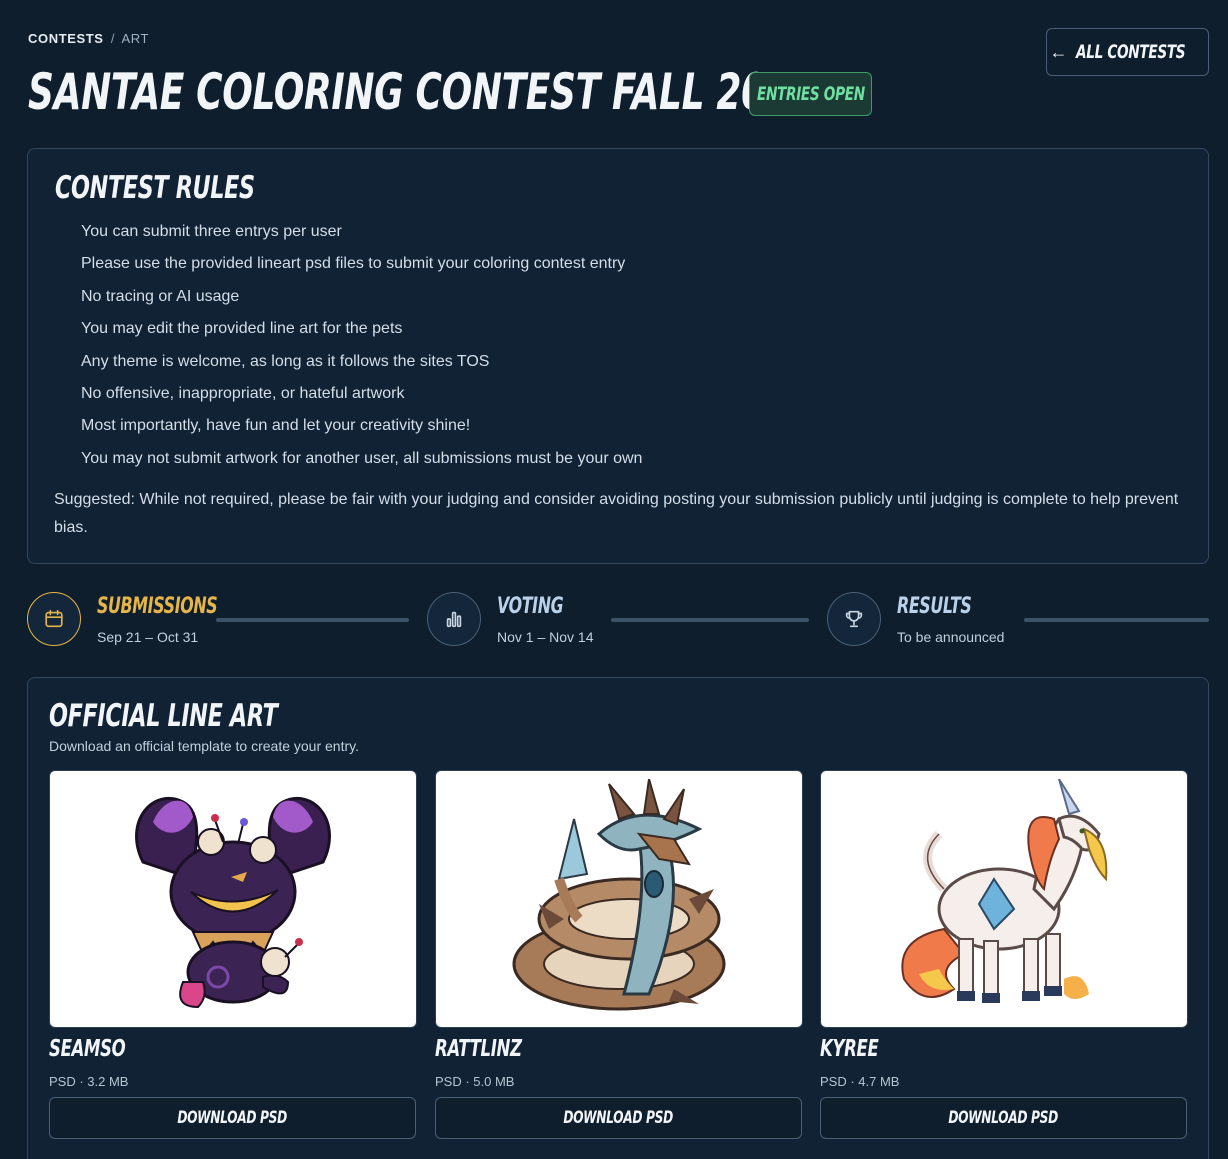 The height and width of the screenshot is (1159, 1228). I want to click on official-line-art-title: OFFICIAL LINE ART, so click(163, 716).